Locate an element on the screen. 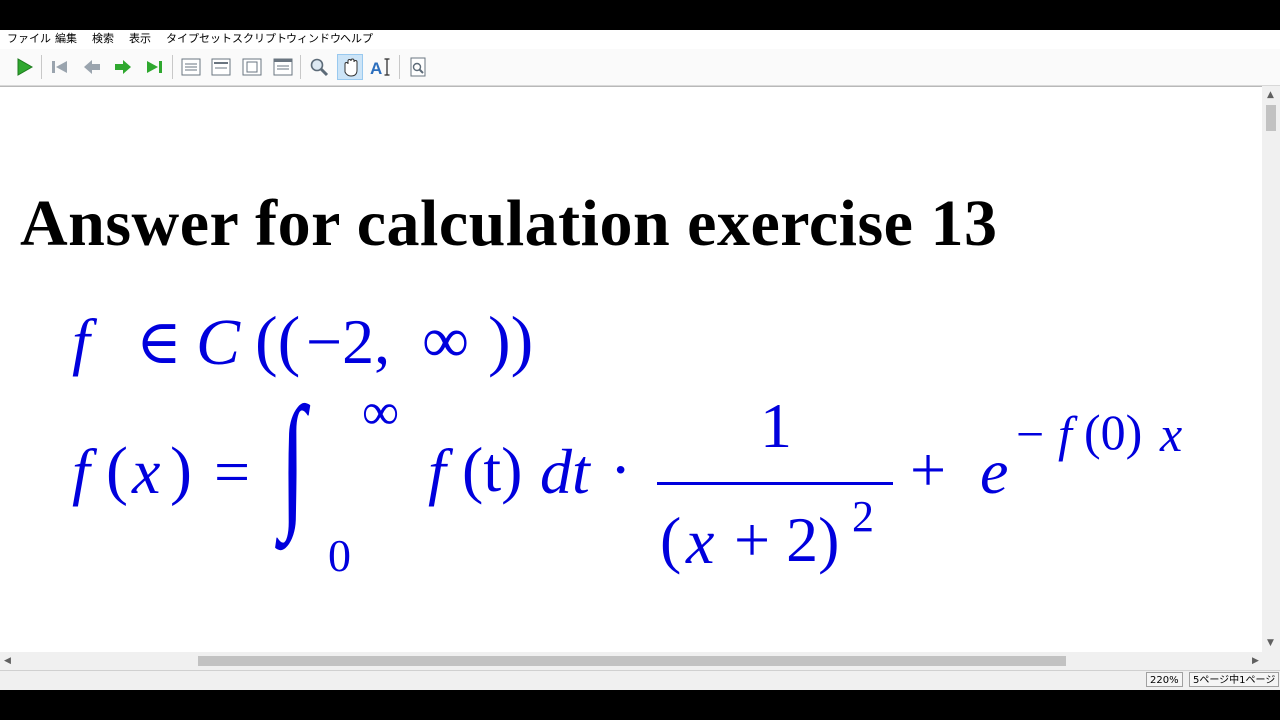 The height and width of the screenshot is (720, 1280). hand-tool-button is located at coordinates (350, 67).